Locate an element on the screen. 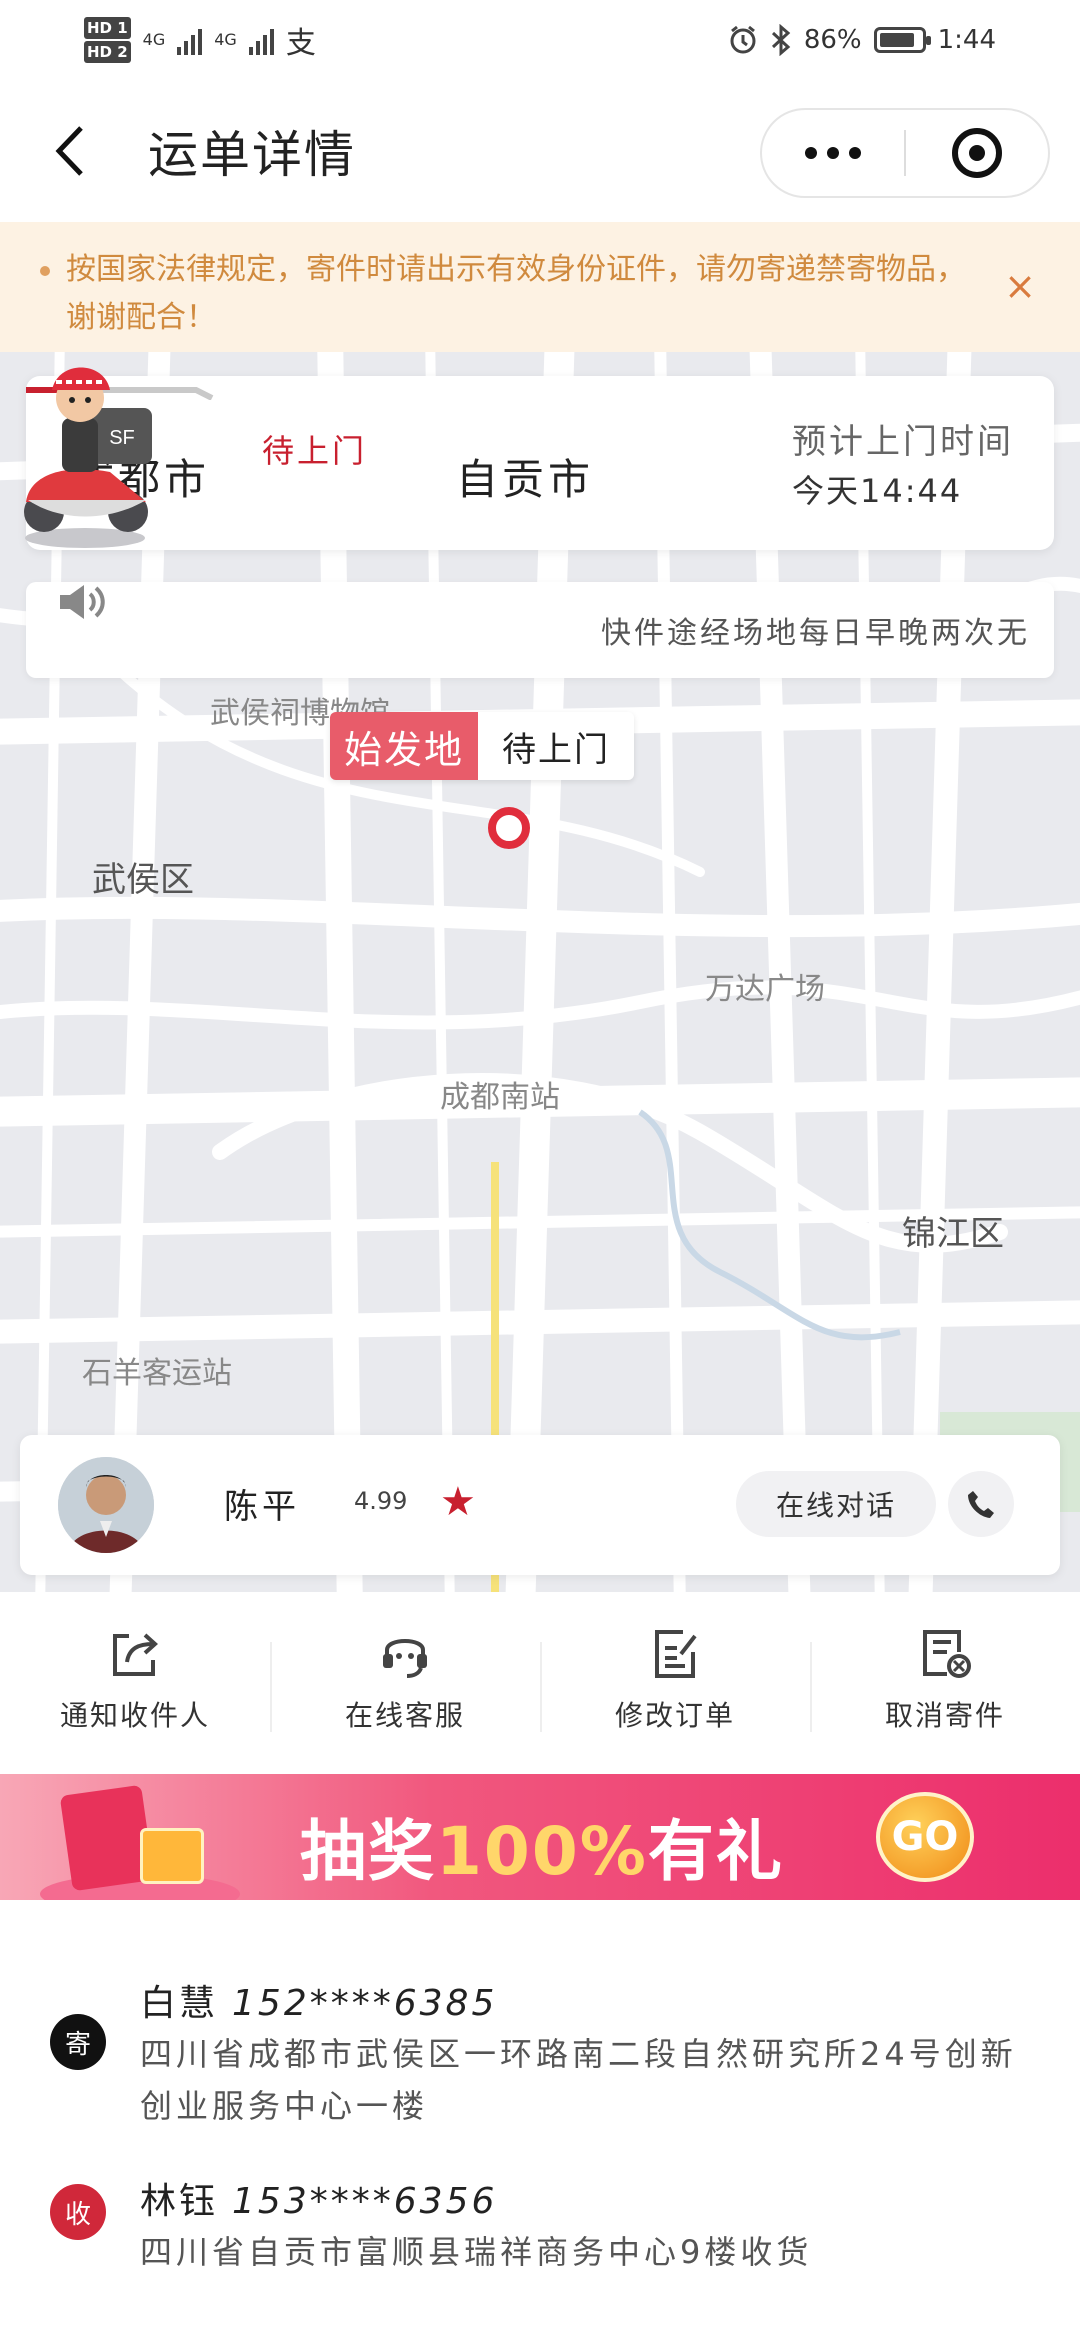 This screenshot has width=1080, height=2340. hd2-label: HD 2 is located at coordinates (107, 52).